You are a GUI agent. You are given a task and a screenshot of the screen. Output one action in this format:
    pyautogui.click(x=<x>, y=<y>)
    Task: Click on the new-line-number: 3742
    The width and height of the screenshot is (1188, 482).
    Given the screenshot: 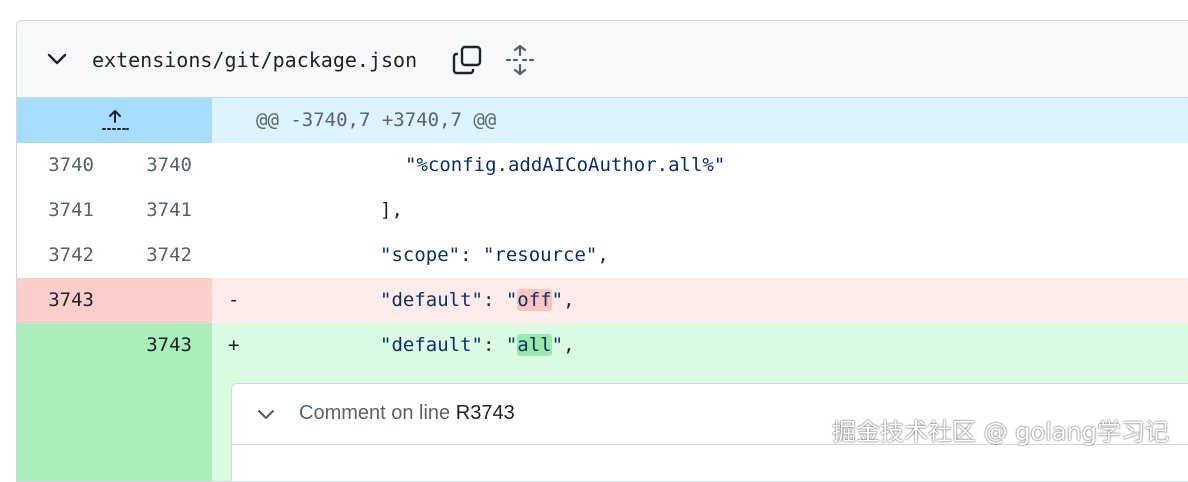 What is the action you would take?
    pyautogui.click(x=163, y=255)
    